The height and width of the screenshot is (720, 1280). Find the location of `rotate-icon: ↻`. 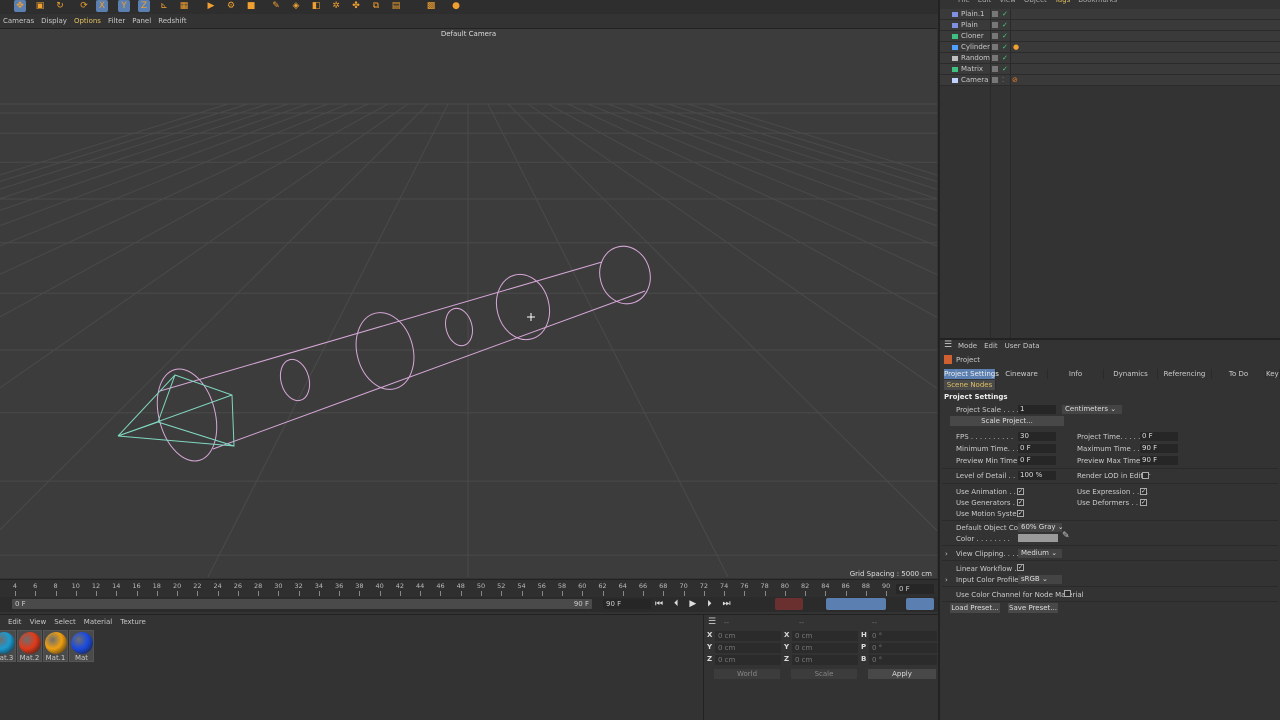

rotate-icon: ↻ is located at coordinates (60, 6).